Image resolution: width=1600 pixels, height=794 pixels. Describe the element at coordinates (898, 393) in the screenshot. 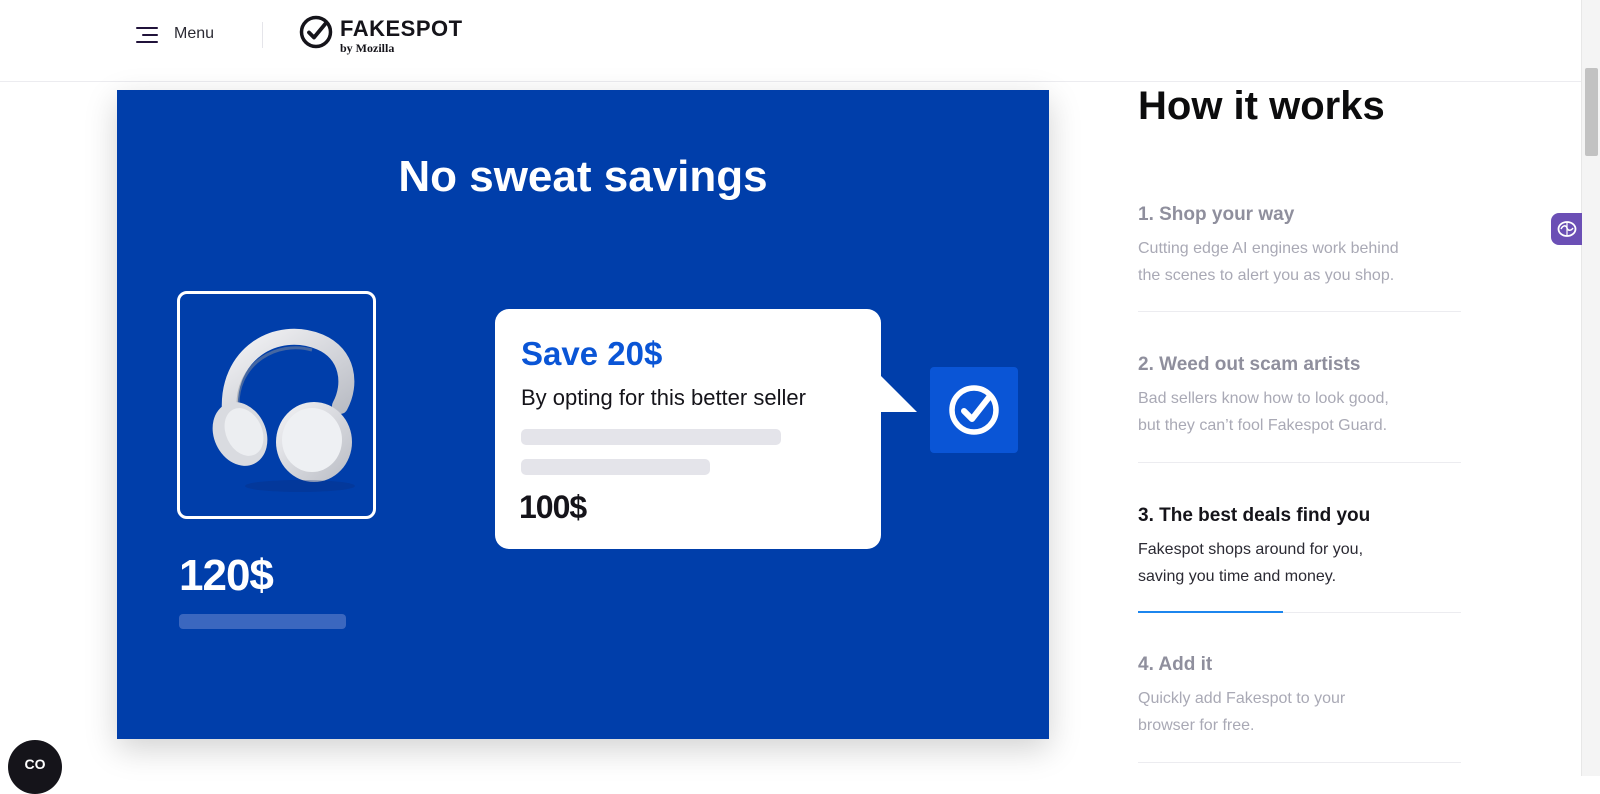

I see `bubble-tail` at that location.